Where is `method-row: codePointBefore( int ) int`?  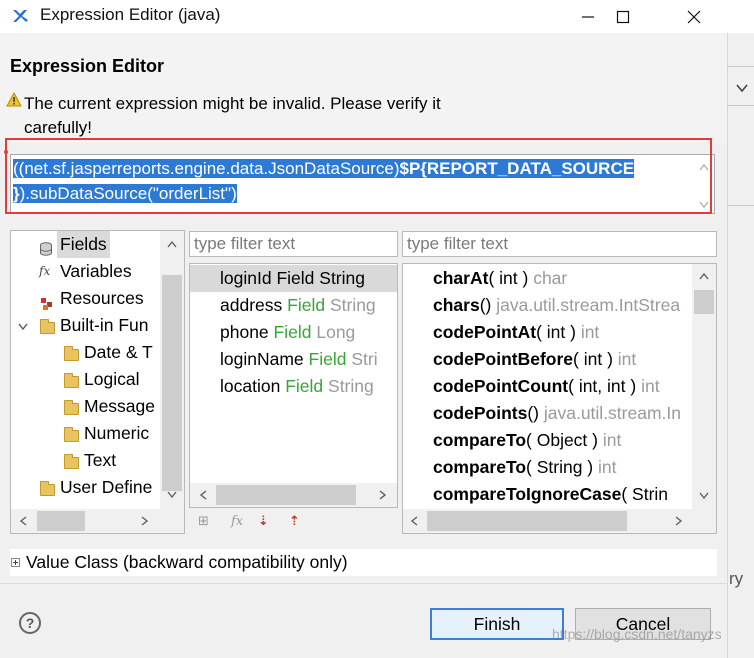
method-row: codePointBefore( int ) int is located at coordinates (519, 359).